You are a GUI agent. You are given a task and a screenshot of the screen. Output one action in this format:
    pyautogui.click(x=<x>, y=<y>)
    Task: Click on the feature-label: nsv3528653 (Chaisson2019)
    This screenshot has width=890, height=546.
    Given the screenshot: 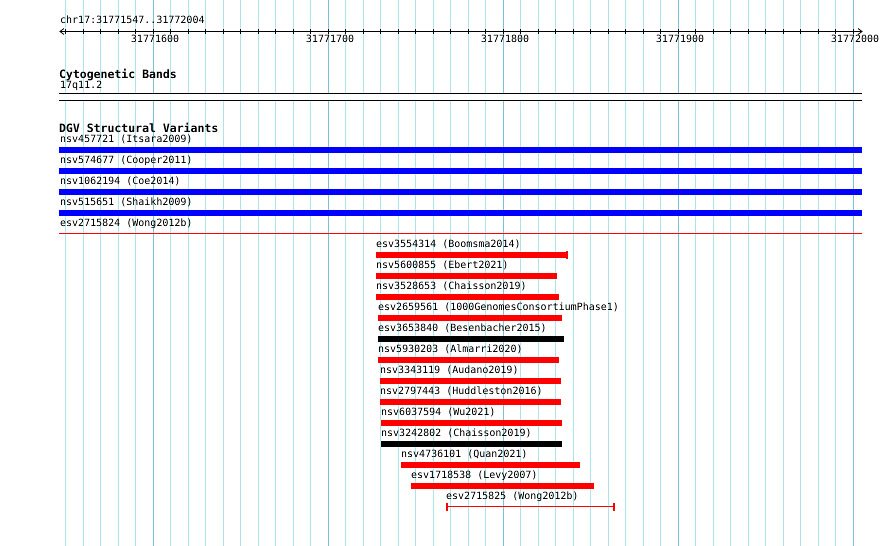 What is the action you would take?
    pyautogui.click(x=451, y=287)
    